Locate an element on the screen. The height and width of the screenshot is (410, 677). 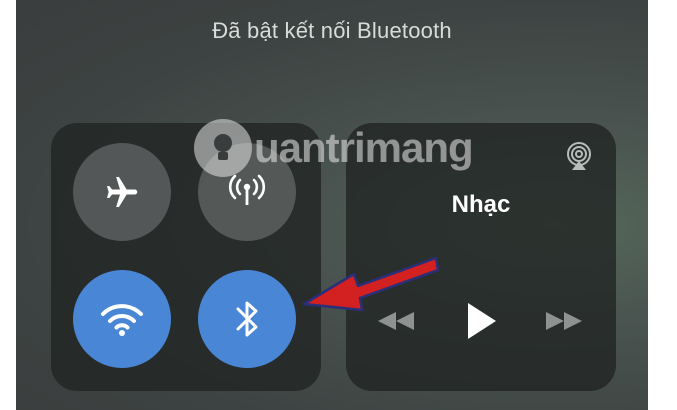
wifi-toggle is located at coordinates (122, 319).